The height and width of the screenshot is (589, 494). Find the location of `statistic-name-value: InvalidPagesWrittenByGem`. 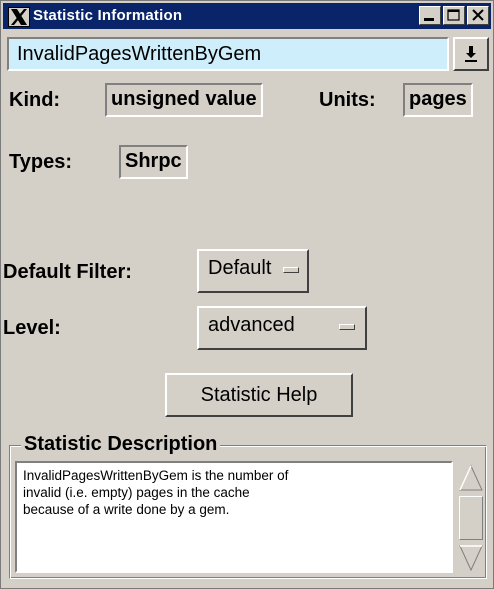

statistic-name-value: InvalidPagesWrittenByGem is located at coordinates (139, 54).